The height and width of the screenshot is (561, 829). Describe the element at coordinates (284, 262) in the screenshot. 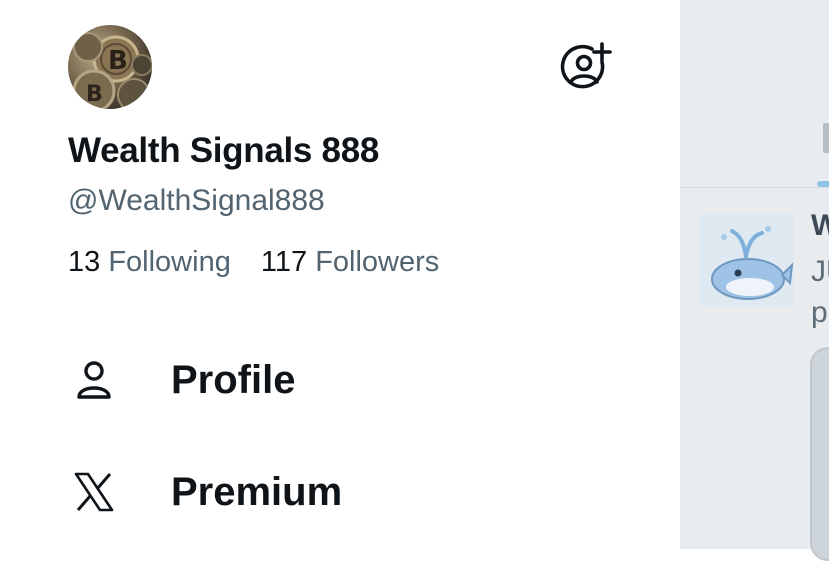

I see `followers-count: 117` at that location.